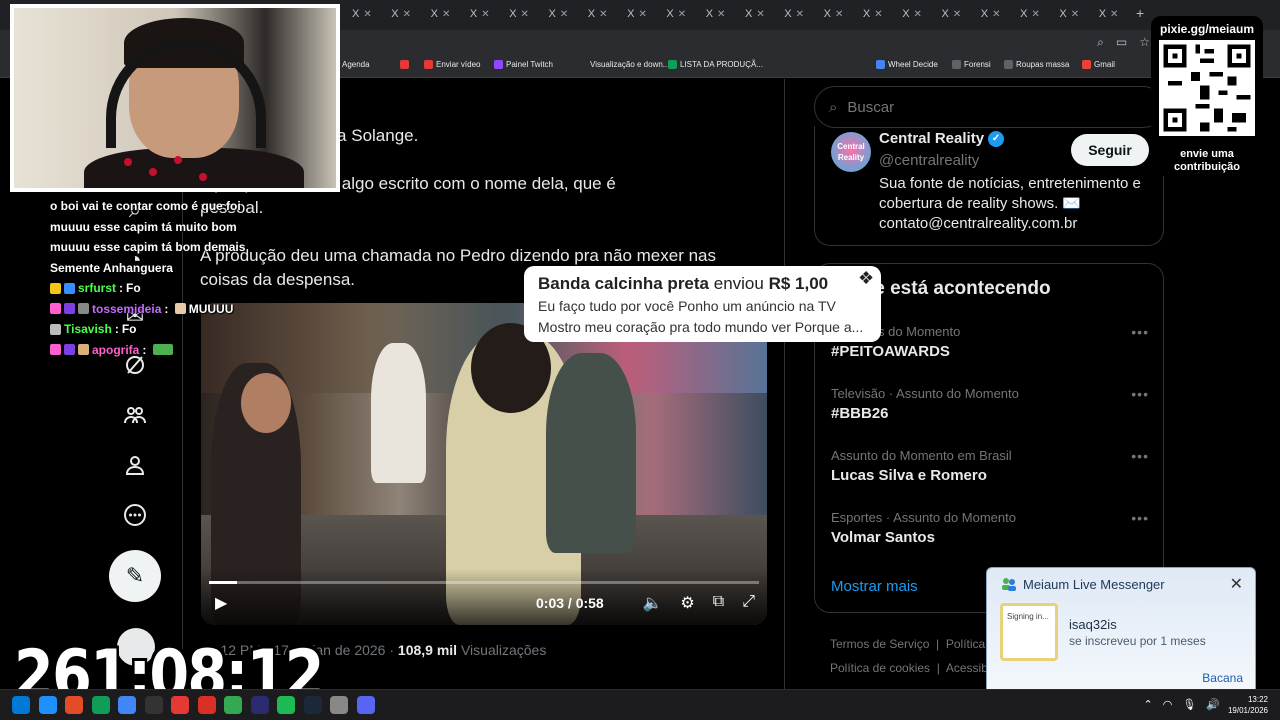 The width and height of the screenshot is (1280, 720). I want to click on messenger-action-button: Bacana, so click(1222, 678).